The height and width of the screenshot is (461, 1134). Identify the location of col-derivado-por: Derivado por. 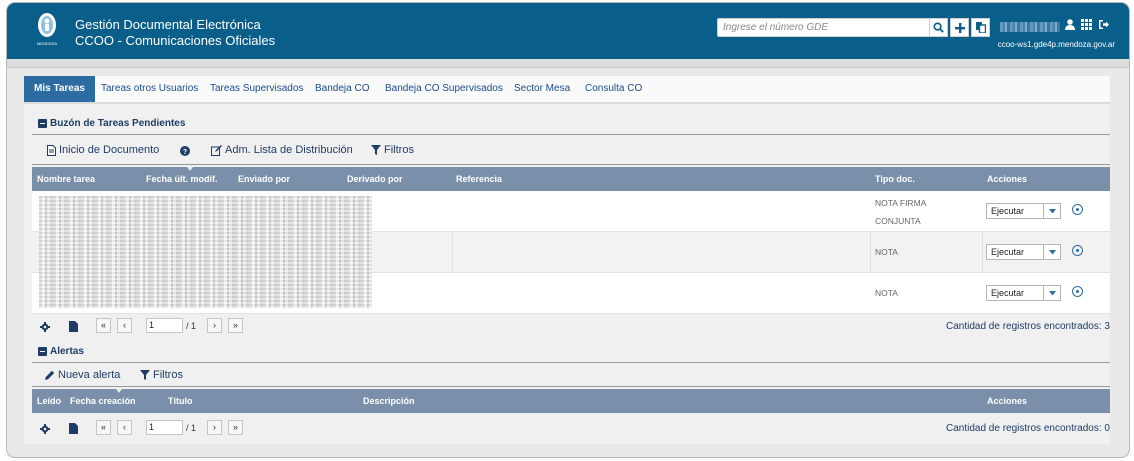
(375, 179).